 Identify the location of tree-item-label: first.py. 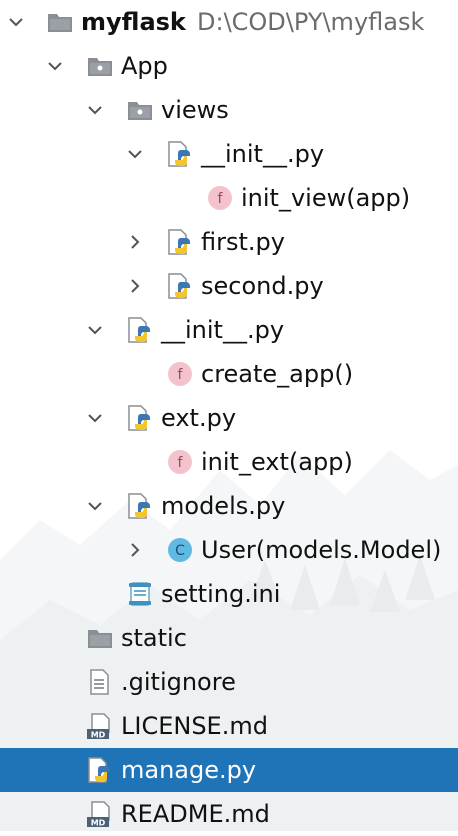
(243, 242).